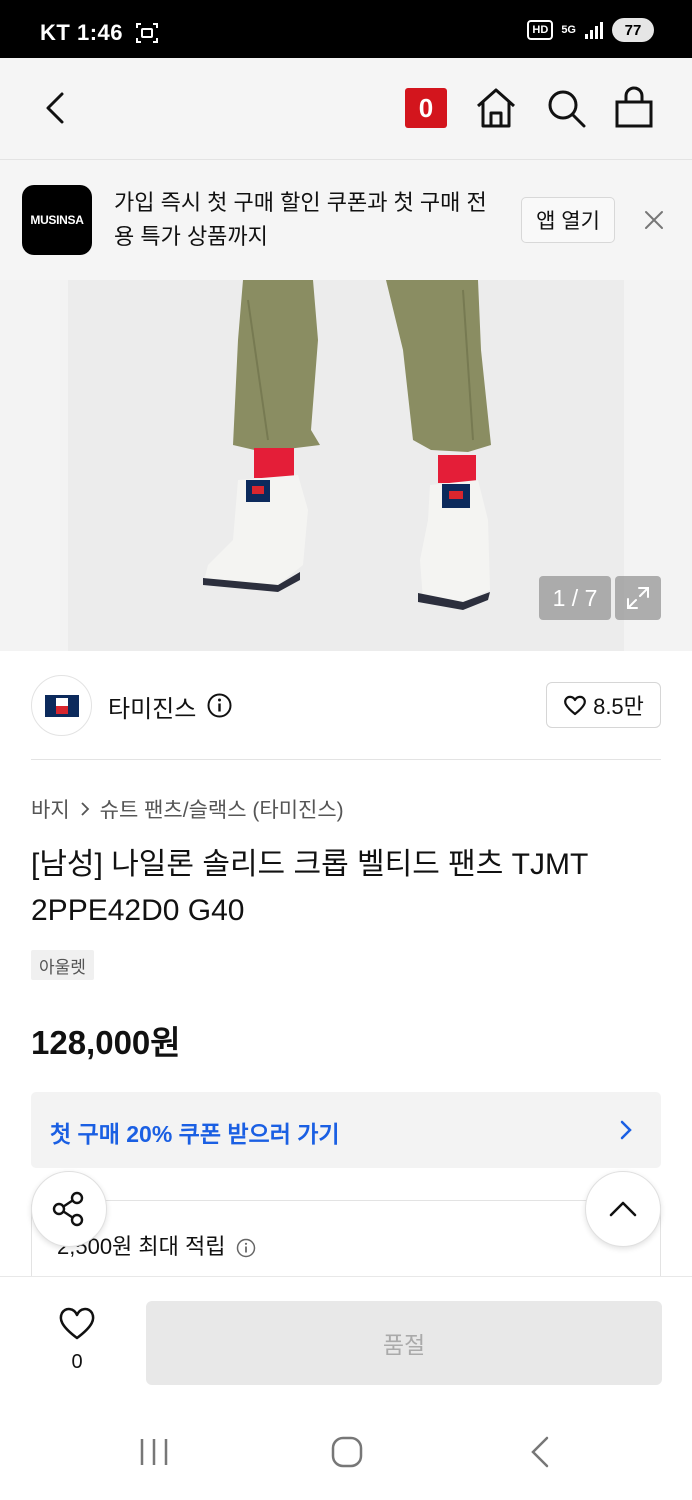 This screenshot has width=692, height=1500. Describe the element at coordinates (346, 705) in the screenshot. I see `brand-row: 타미진스 8.5만` at that location.